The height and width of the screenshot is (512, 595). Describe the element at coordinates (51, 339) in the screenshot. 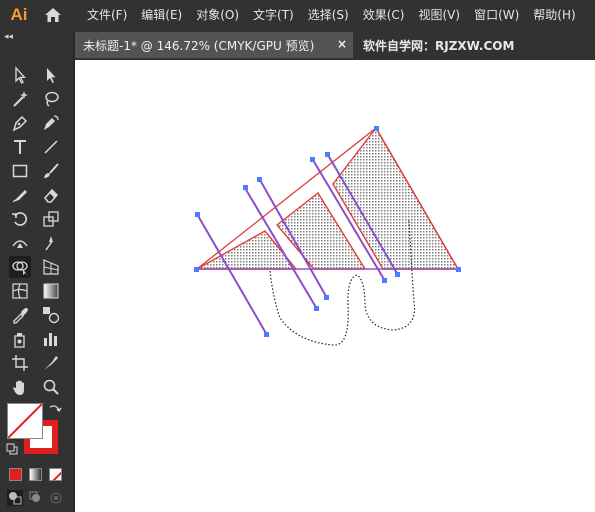

I see `column-graph-tool-icon` at that location.